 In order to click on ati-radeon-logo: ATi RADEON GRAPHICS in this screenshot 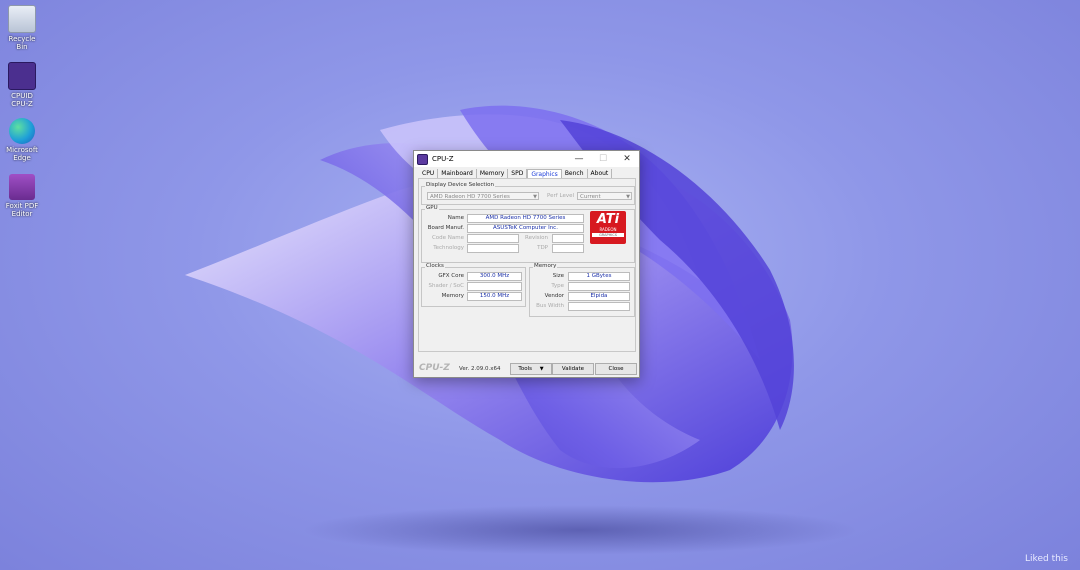, I will do `click(608, 227)`.